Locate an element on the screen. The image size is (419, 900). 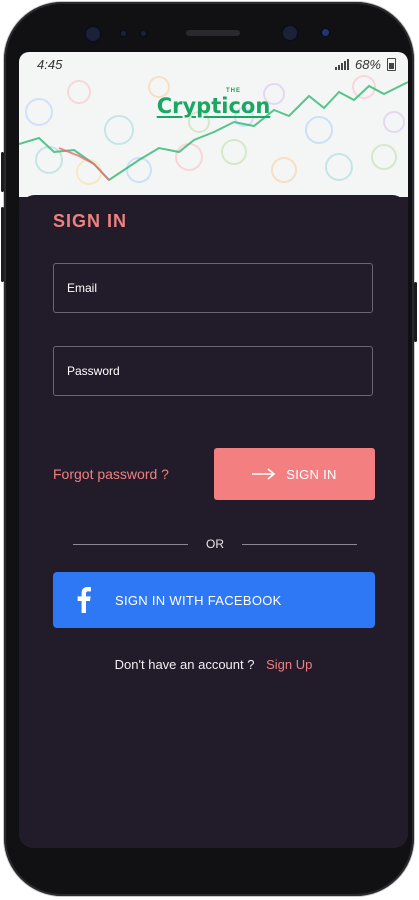
top-bezel is located at coordinates (209, 27).